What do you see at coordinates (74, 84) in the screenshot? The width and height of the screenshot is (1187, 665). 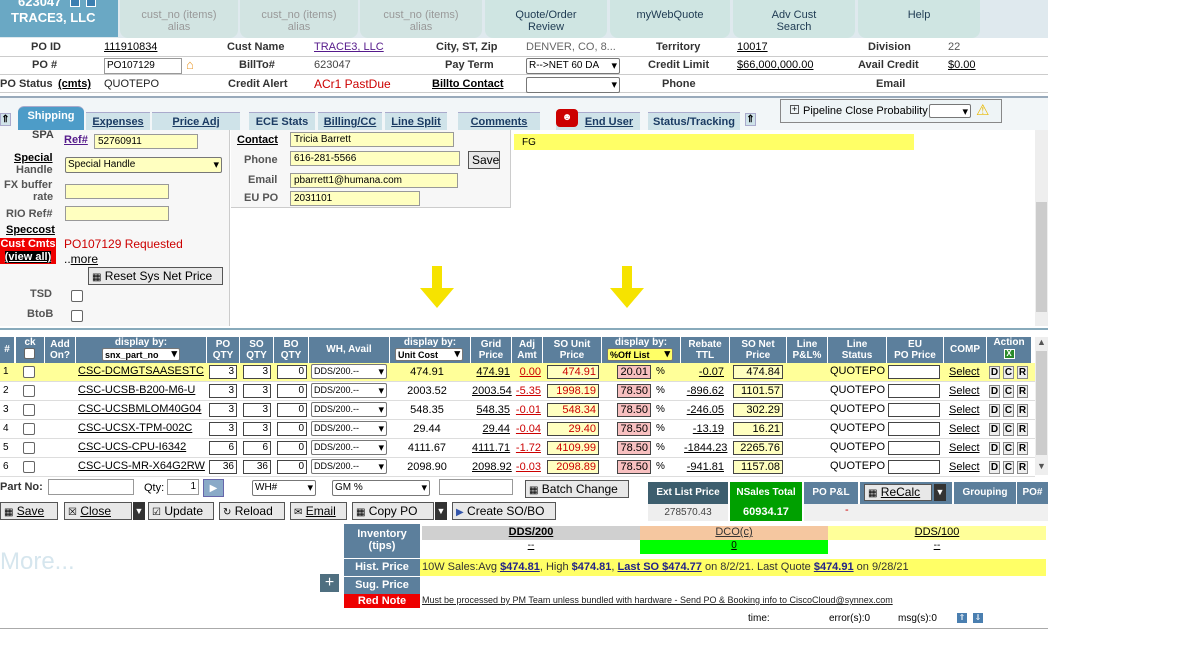 I see `cmts-link: (cmts)` at bounding box center [74, 84].